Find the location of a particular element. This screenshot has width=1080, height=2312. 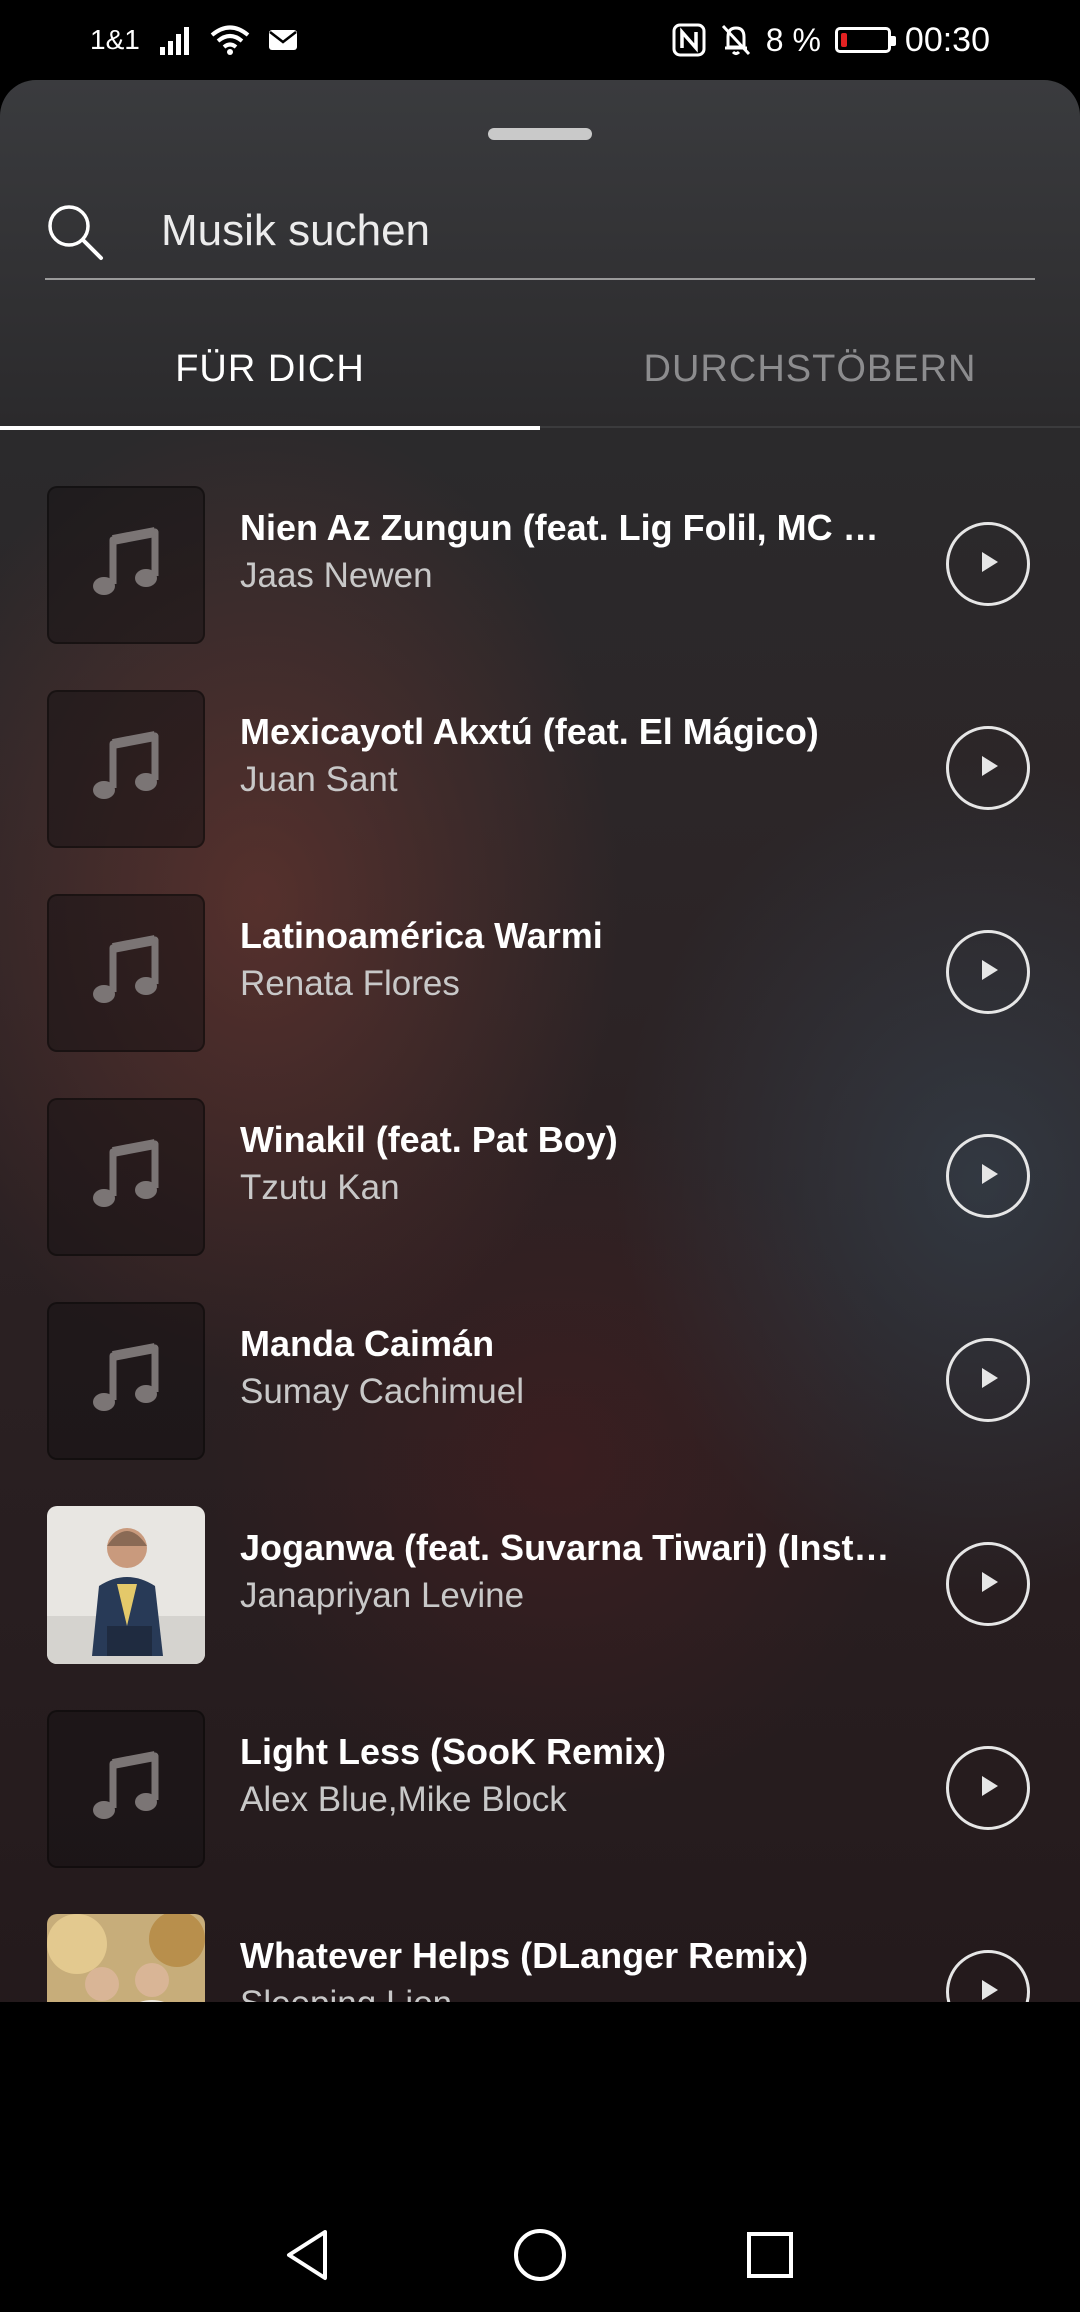

navigation-bar is located at coordinates (540, 2157).